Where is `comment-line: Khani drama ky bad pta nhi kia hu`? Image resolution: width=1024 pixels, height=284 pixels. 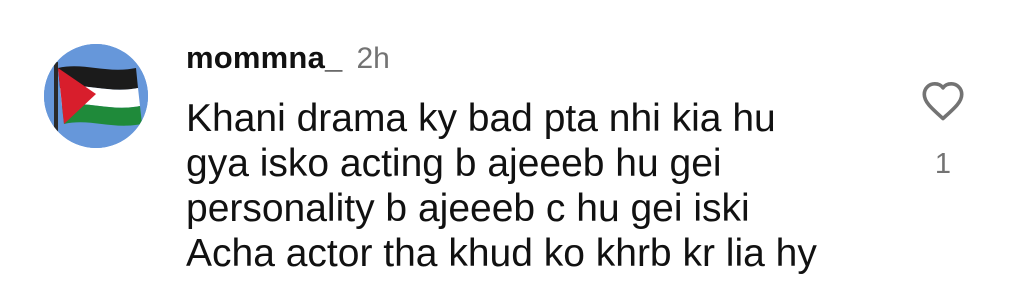
comment-line: Khani drama ky bad pta nhi kia hu is located at coordinates (481, 118).